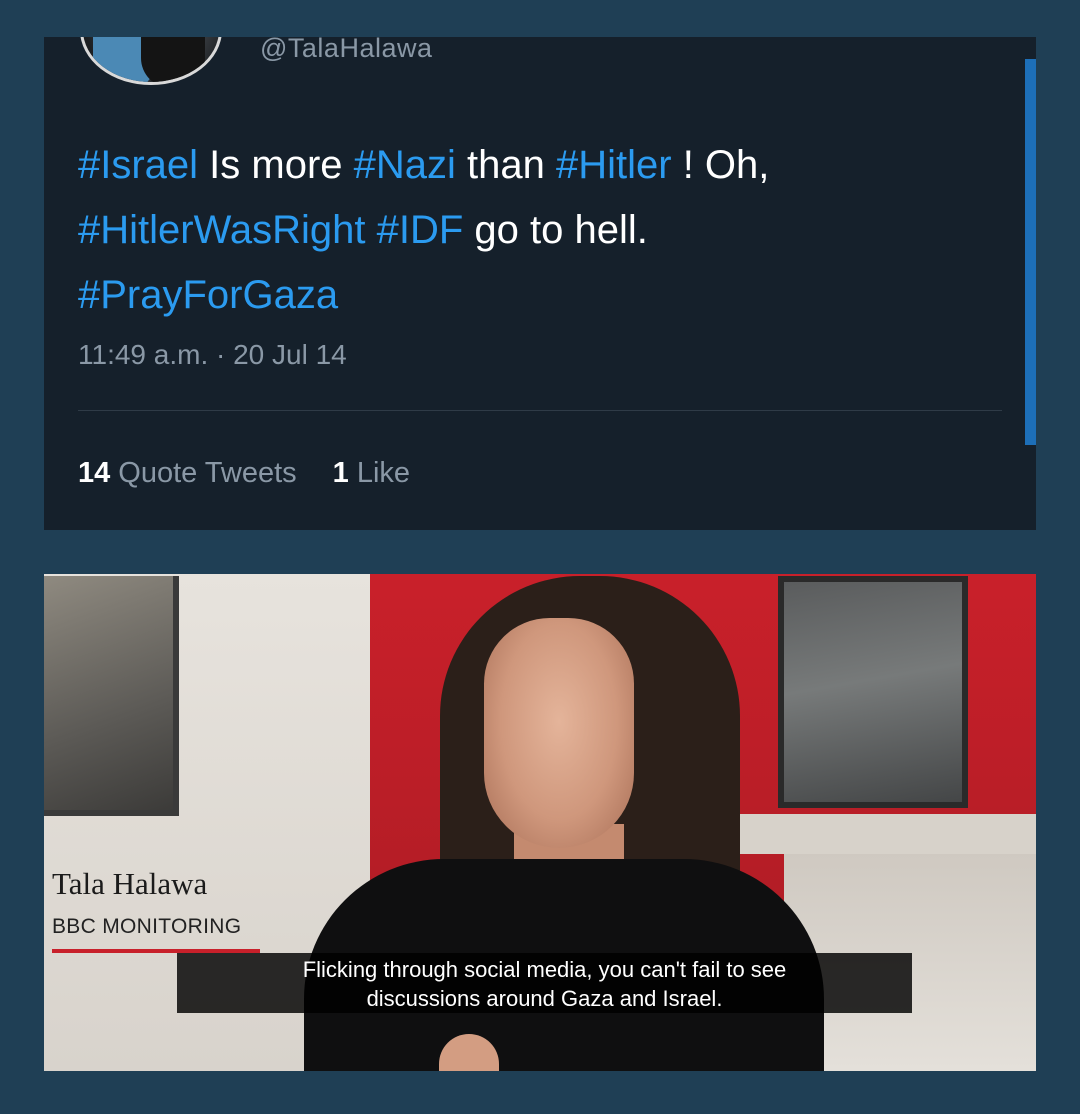 This screenshot has width=1080, height=1114. I want to click on lower-third-org: BBC MONITORING, so click(147, 926).